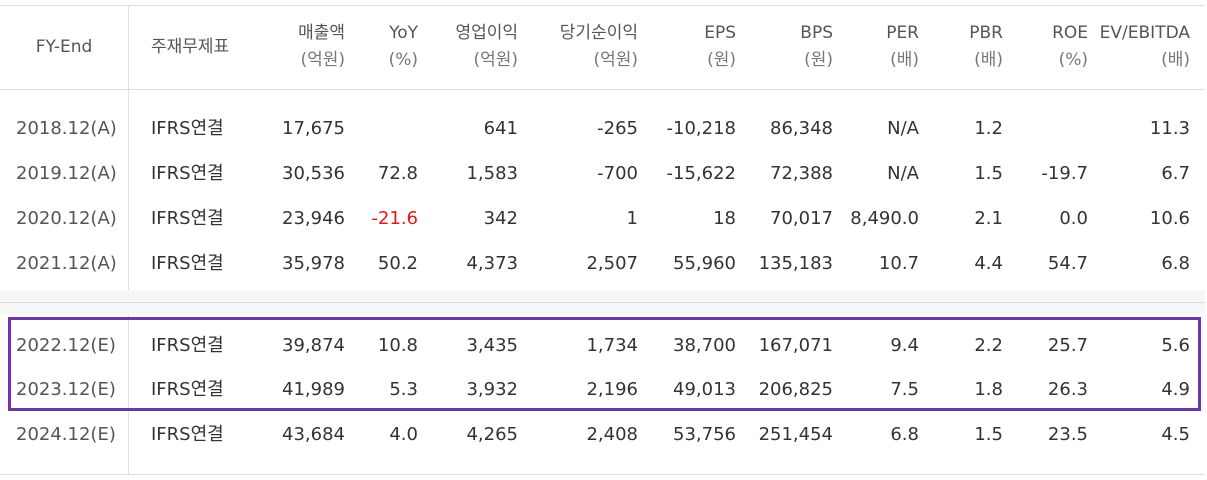 Image resolution: width=1207 pixels, height=480 pixels. I want to click on cell-sales: 43,684, so click(313, 434).